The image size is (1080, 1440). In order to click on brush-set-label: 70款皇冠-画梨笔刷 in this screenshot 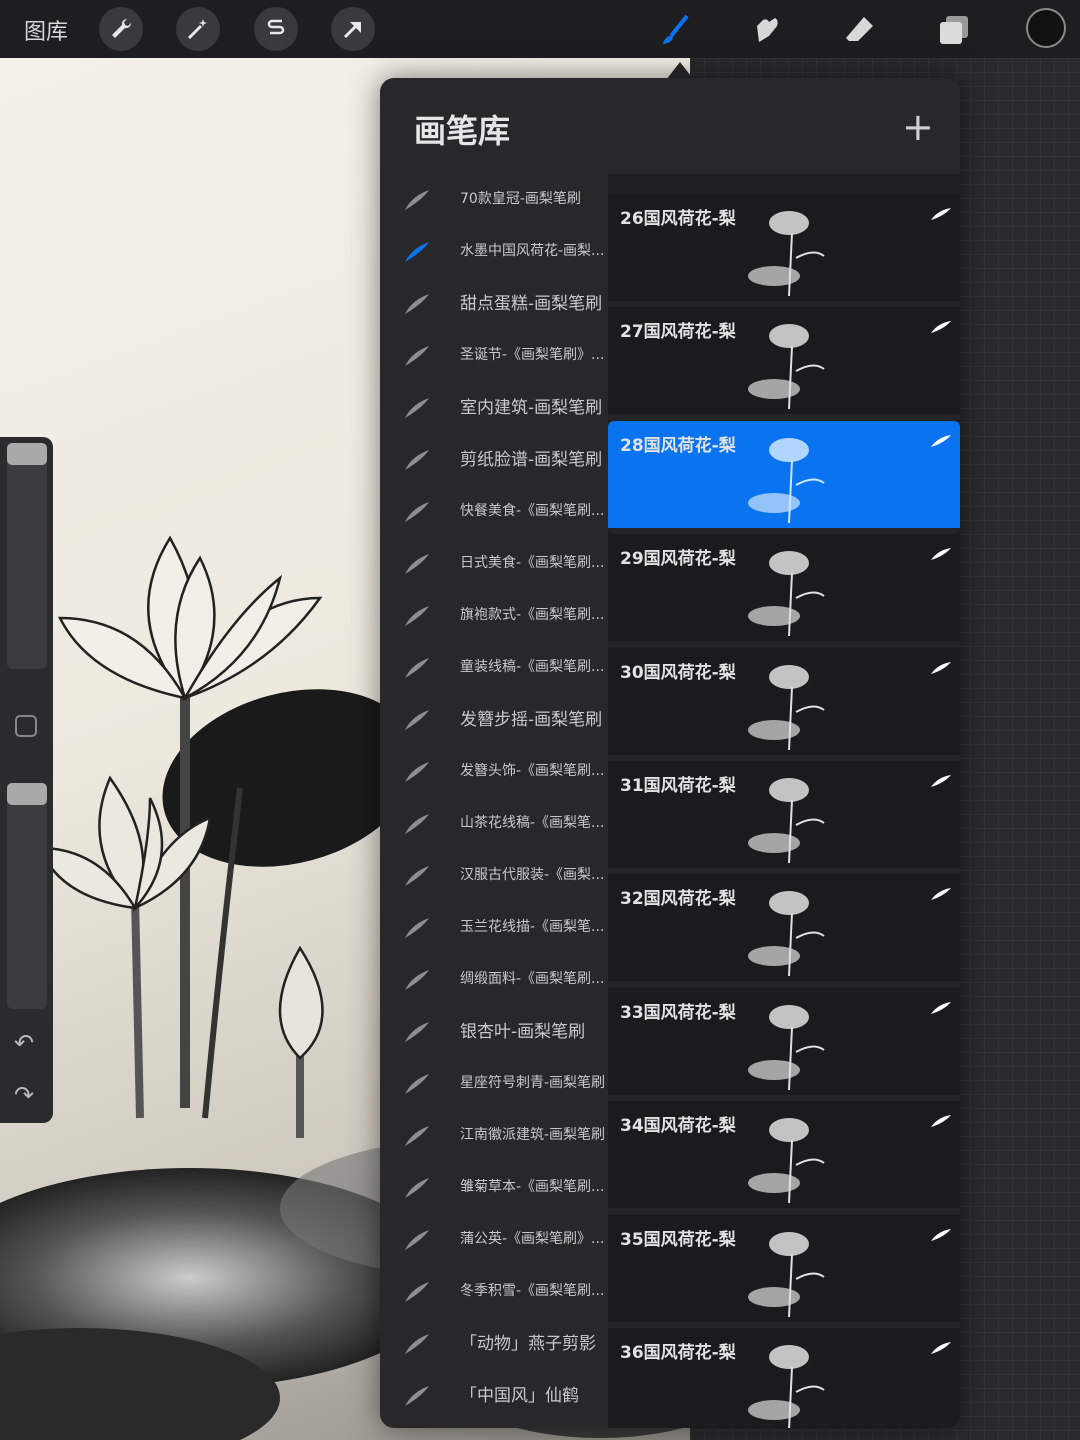, I will do `click(520, 199)`.